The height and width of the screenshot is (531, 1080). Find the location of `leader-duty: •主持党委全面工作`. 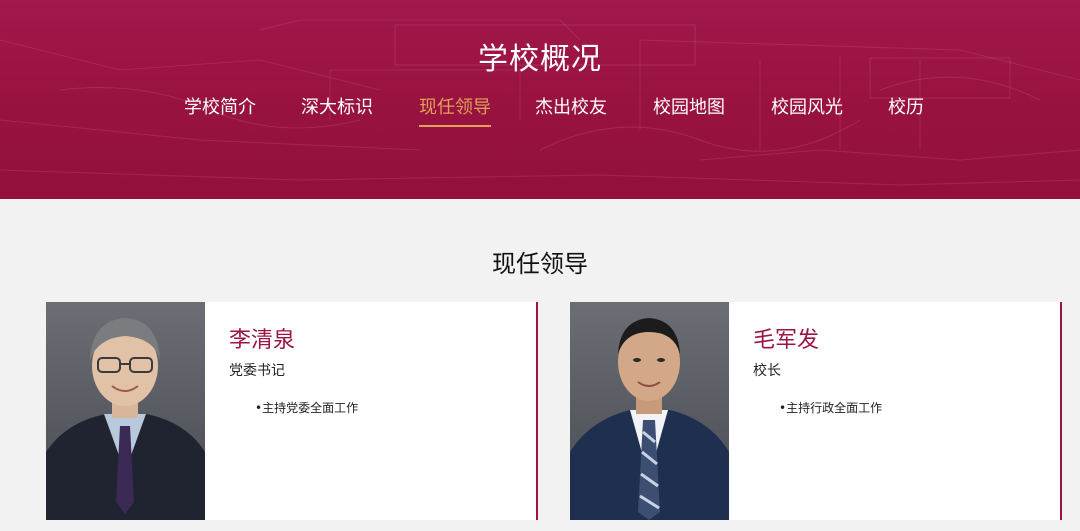

leader-duty: •主持党委全面工作 is located at coordinates (307, 408).